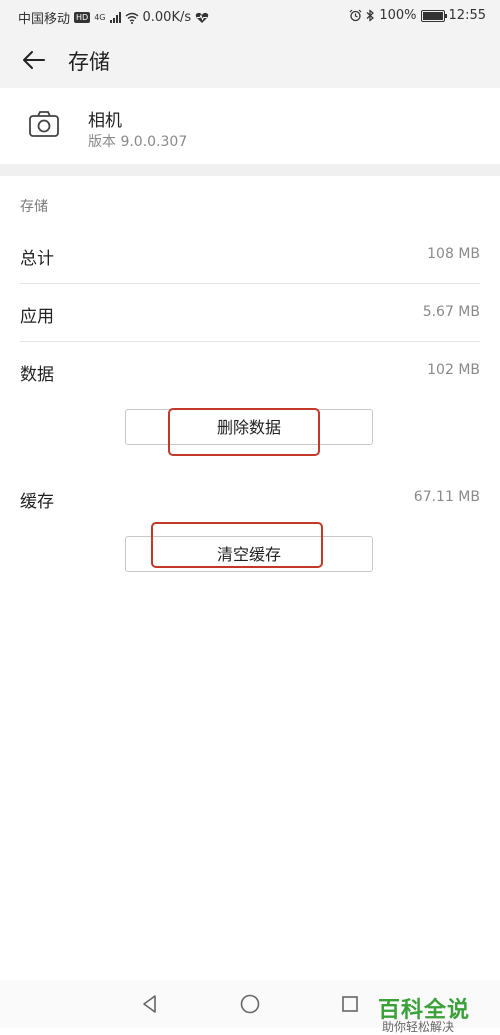 The width and height of the screenshot is (500, 1035). Describe the element at coordinates (138, 142) in the screenshot. I see `app-version: 版本 9.0.0.307` at that location.